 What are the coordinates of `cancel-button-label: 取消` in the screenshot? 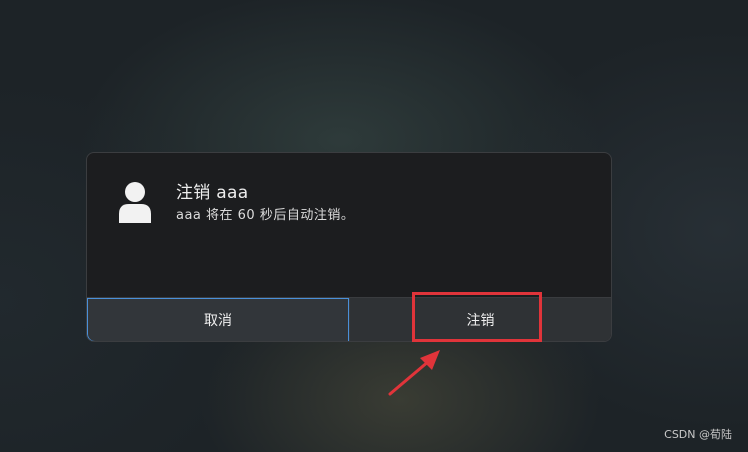 It's located at (218, 321).